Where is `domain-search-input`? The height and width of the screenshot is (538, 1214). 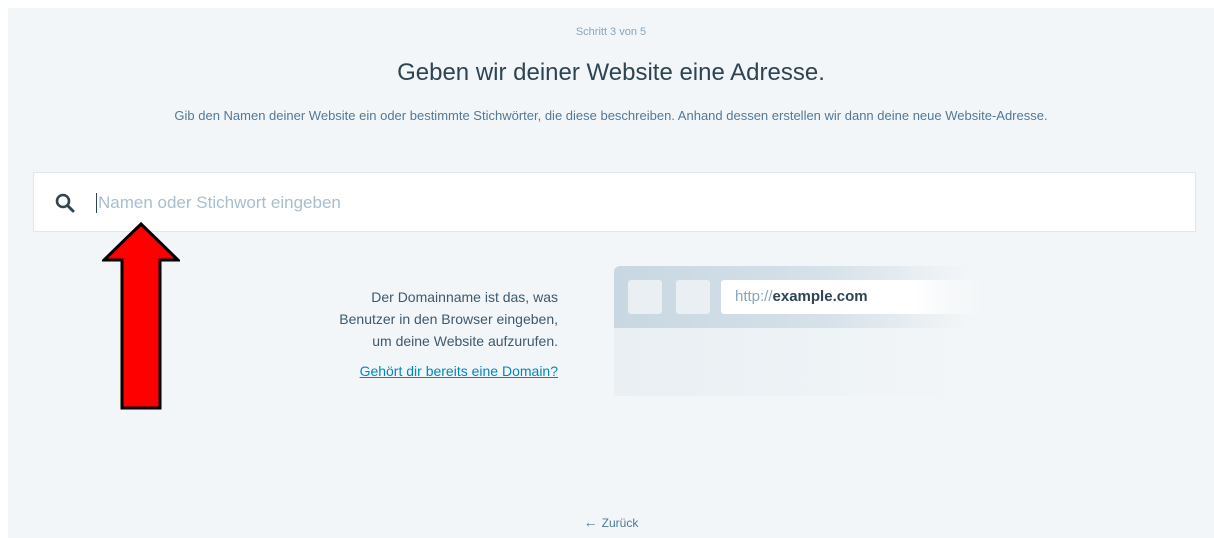
domain-search-input is located at coordinates (638, 203).